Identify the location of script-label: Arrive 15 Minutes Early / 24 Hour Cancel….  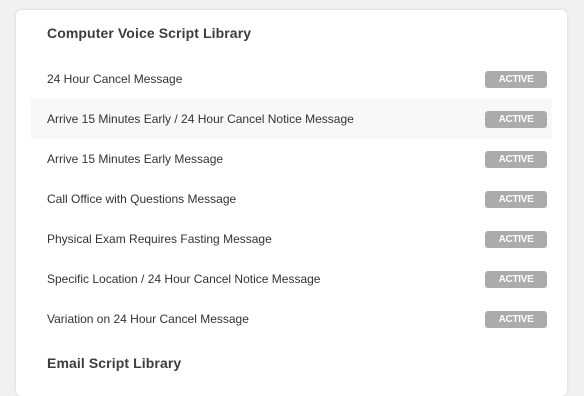
(200, 119).